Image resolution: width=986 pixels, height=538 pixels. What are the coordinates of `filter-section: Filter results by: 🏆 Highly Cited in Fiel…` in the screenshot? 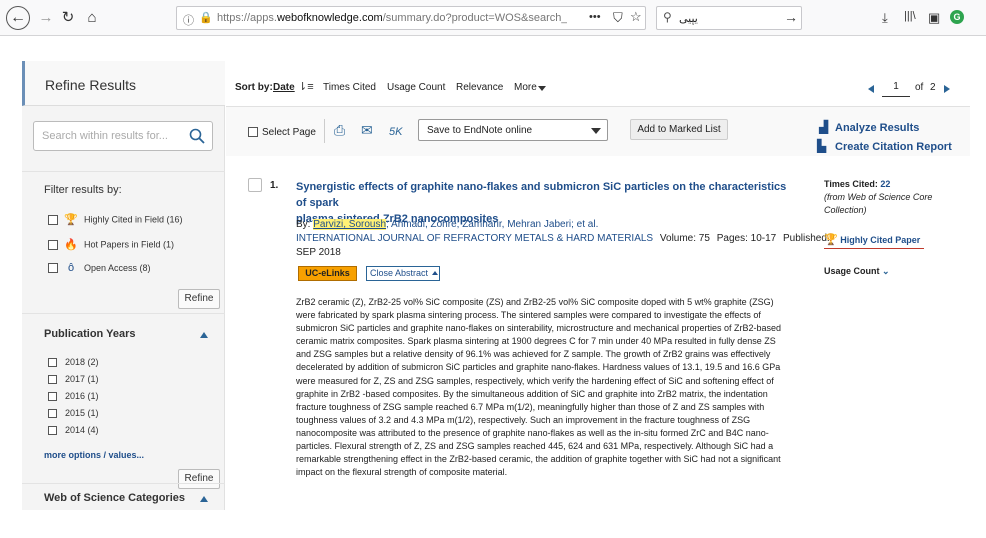 It's located at (123, 242).